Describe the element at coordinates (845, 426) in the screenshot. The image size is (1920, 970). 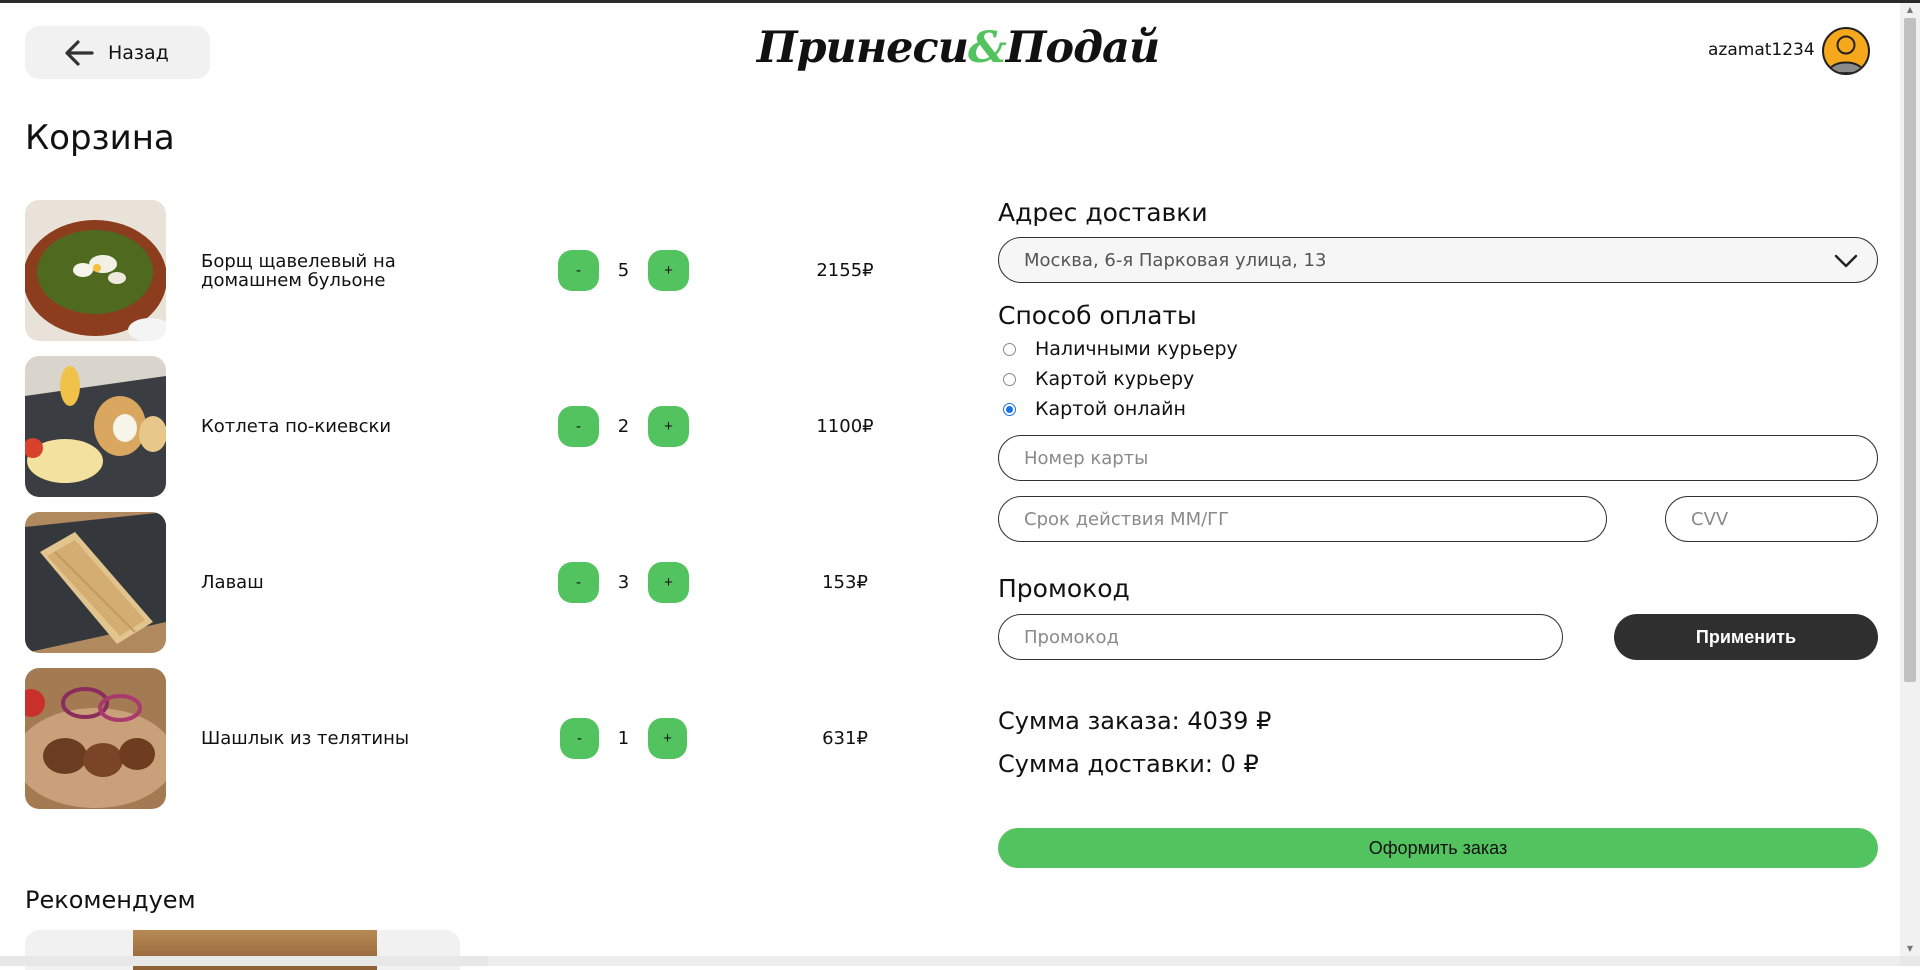
I see `cart-item-price: 1100₽` at that location.